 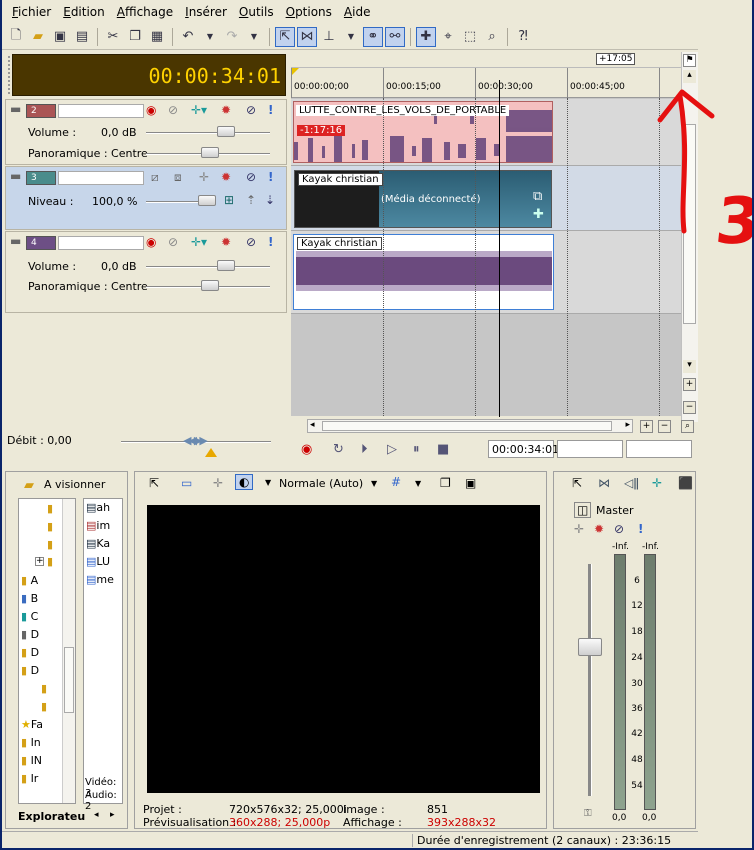 I want to click on tree-item-b: ▮ B, so click(x=29, y=598).